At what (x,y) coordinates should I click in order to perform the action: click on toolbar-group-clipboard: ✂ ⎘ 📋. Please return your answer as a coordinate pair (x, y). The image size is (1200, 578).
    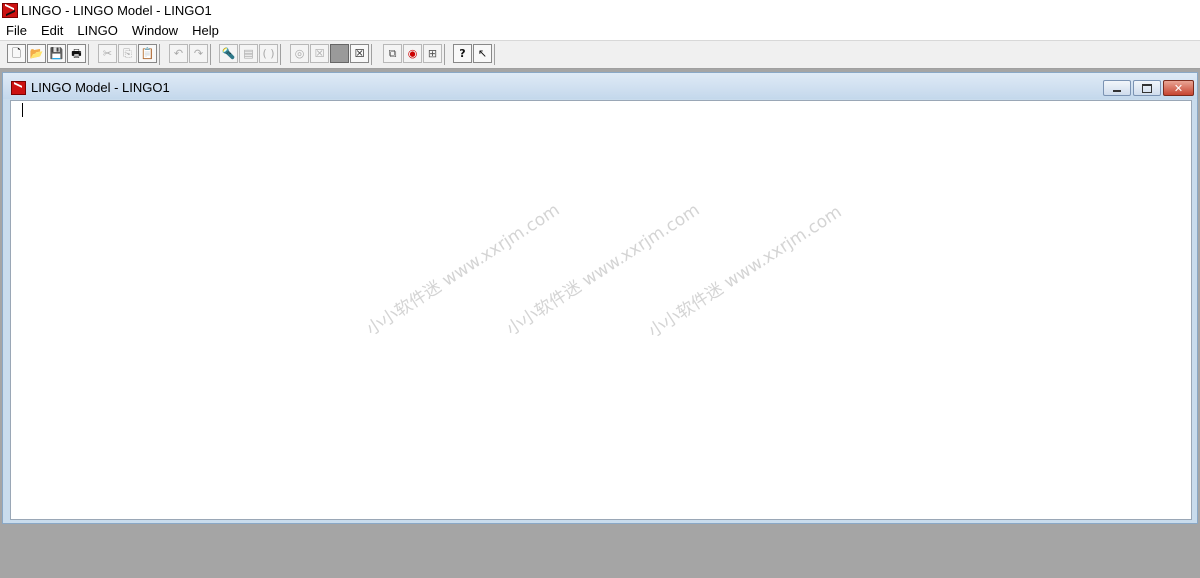
    Looking at the image, I should click on (129, 54).